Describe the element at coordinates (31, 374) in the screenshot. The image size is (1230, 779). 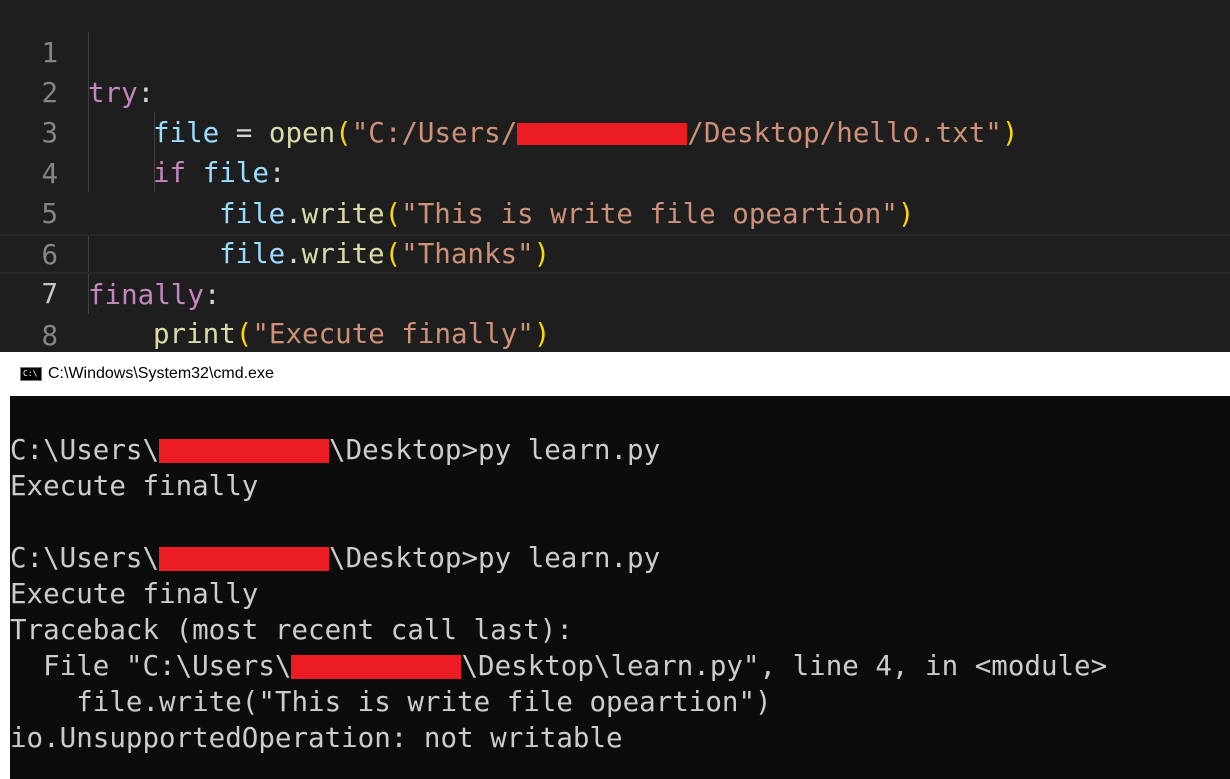
I see `cmd-icon: C:\` at that location.